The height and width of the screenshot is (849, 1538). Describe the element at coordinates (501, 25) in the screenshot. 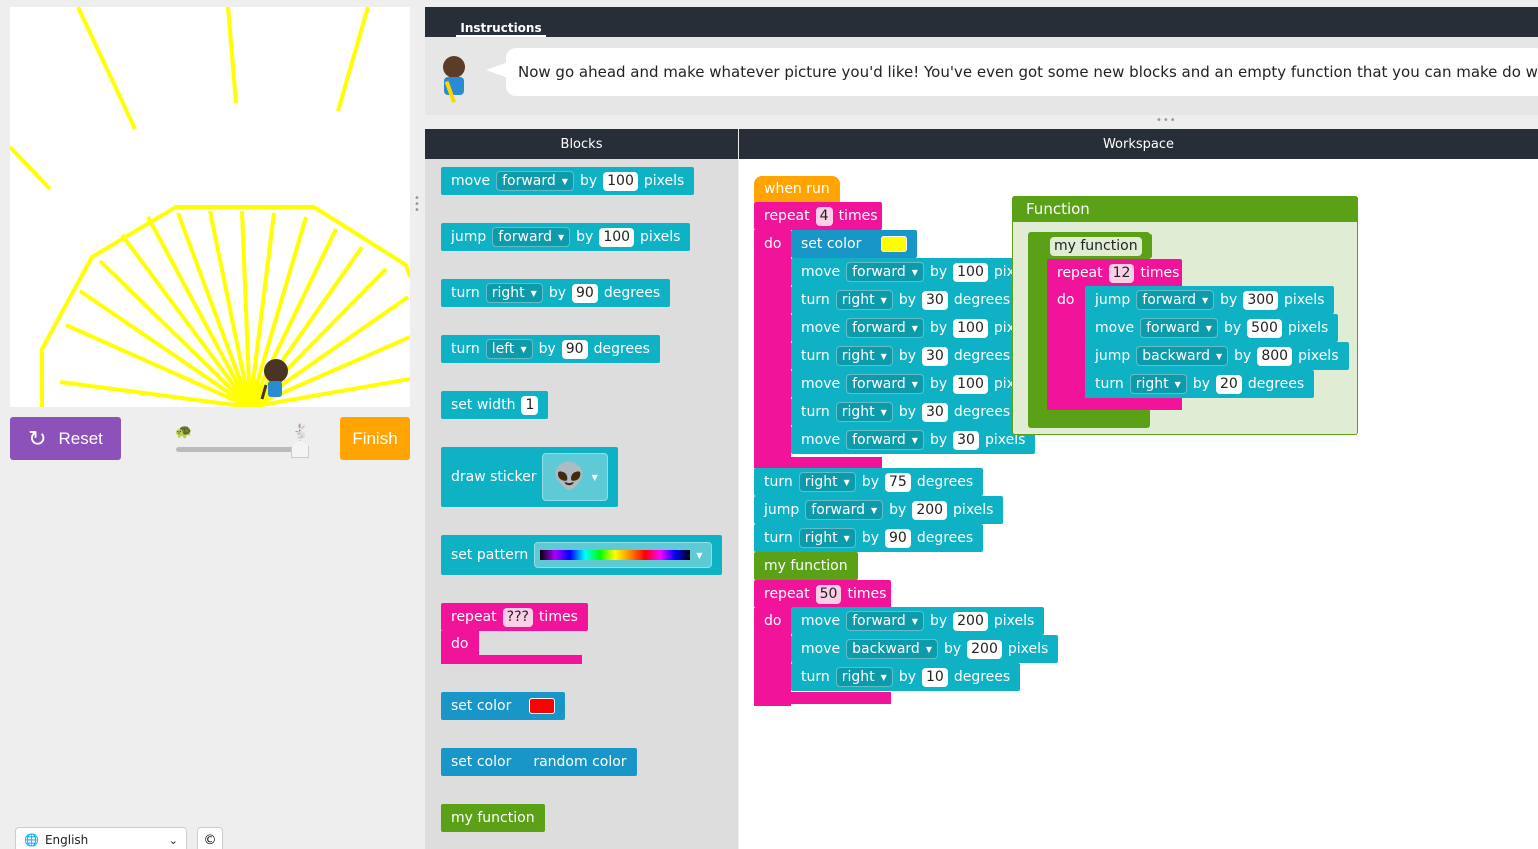

I see `tab-instructions: Instructions` at that location.